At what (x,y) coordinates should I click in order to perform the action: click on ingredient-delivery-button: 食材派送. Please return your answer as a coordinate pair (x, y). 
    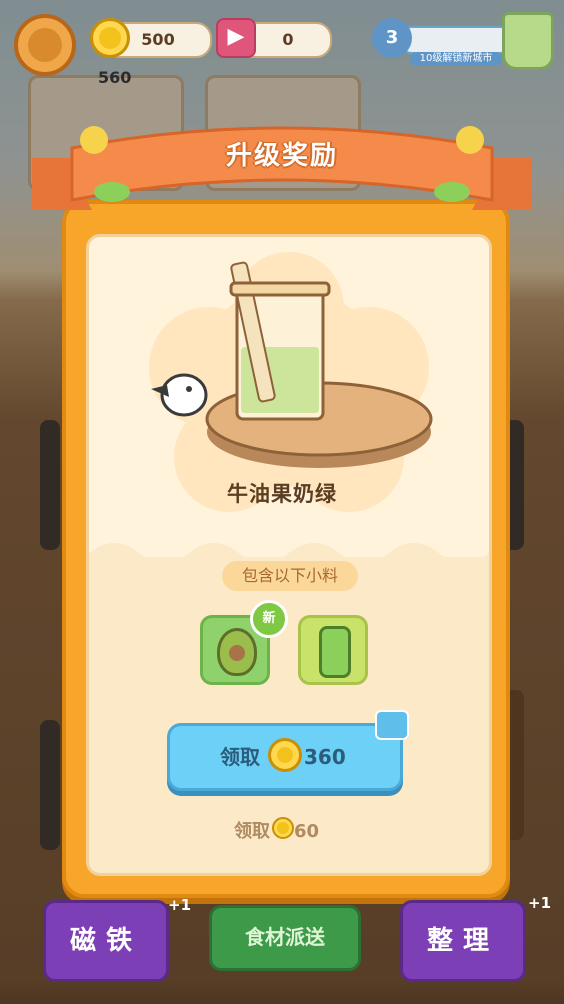
    Looking at the image, I should click on (285, 938).